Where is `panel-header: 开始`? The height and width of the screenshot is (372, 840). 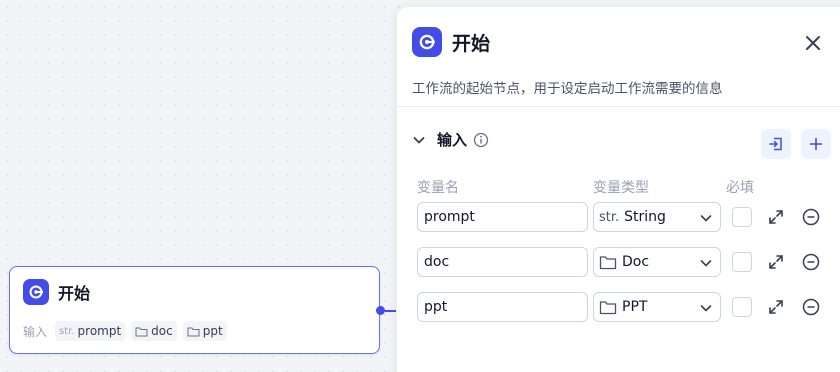
panel-header: 开始 is located at coordinates (451, 42).